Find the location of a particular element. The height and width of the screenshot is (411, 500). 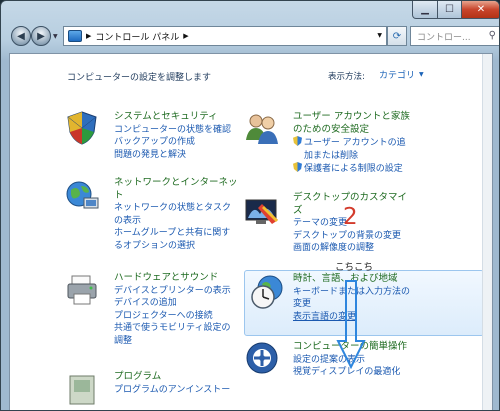

link-mobility-cont: 調整 is located at coordinates (172, 341).